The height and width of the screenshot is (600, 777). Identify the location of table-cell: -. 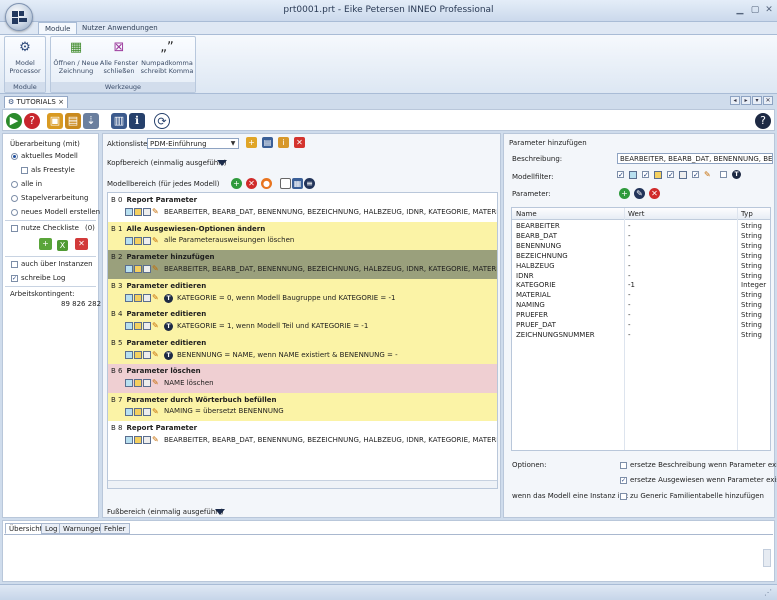
(629, 255).